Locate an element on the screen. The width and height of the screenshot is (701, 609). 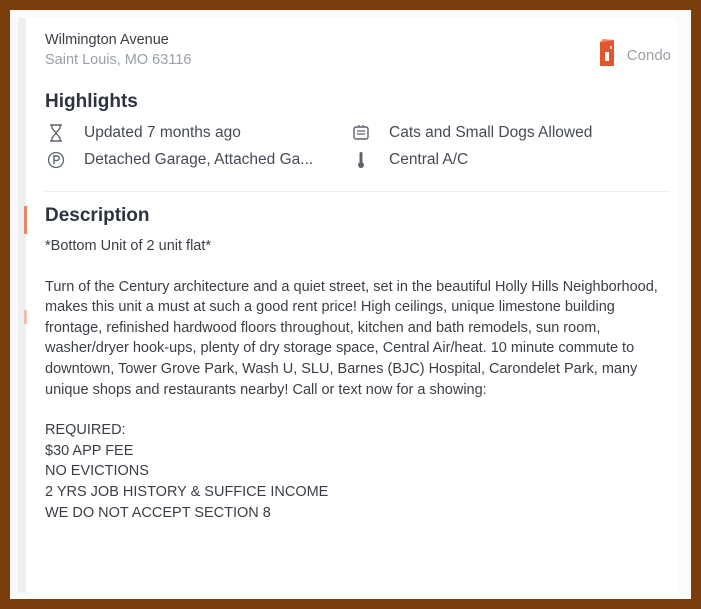
requirement-line: REQUIRED: is located at coordinates (85, 430).